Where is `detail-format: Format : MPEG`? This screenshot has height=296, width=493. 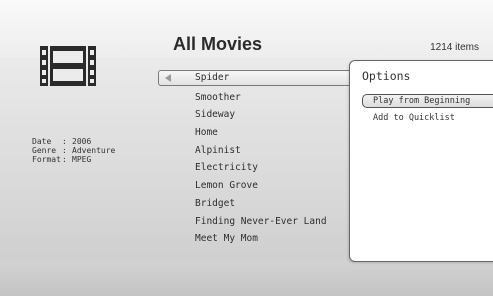
detail-format: Format : MPEG is located at coordinates (73, 159).